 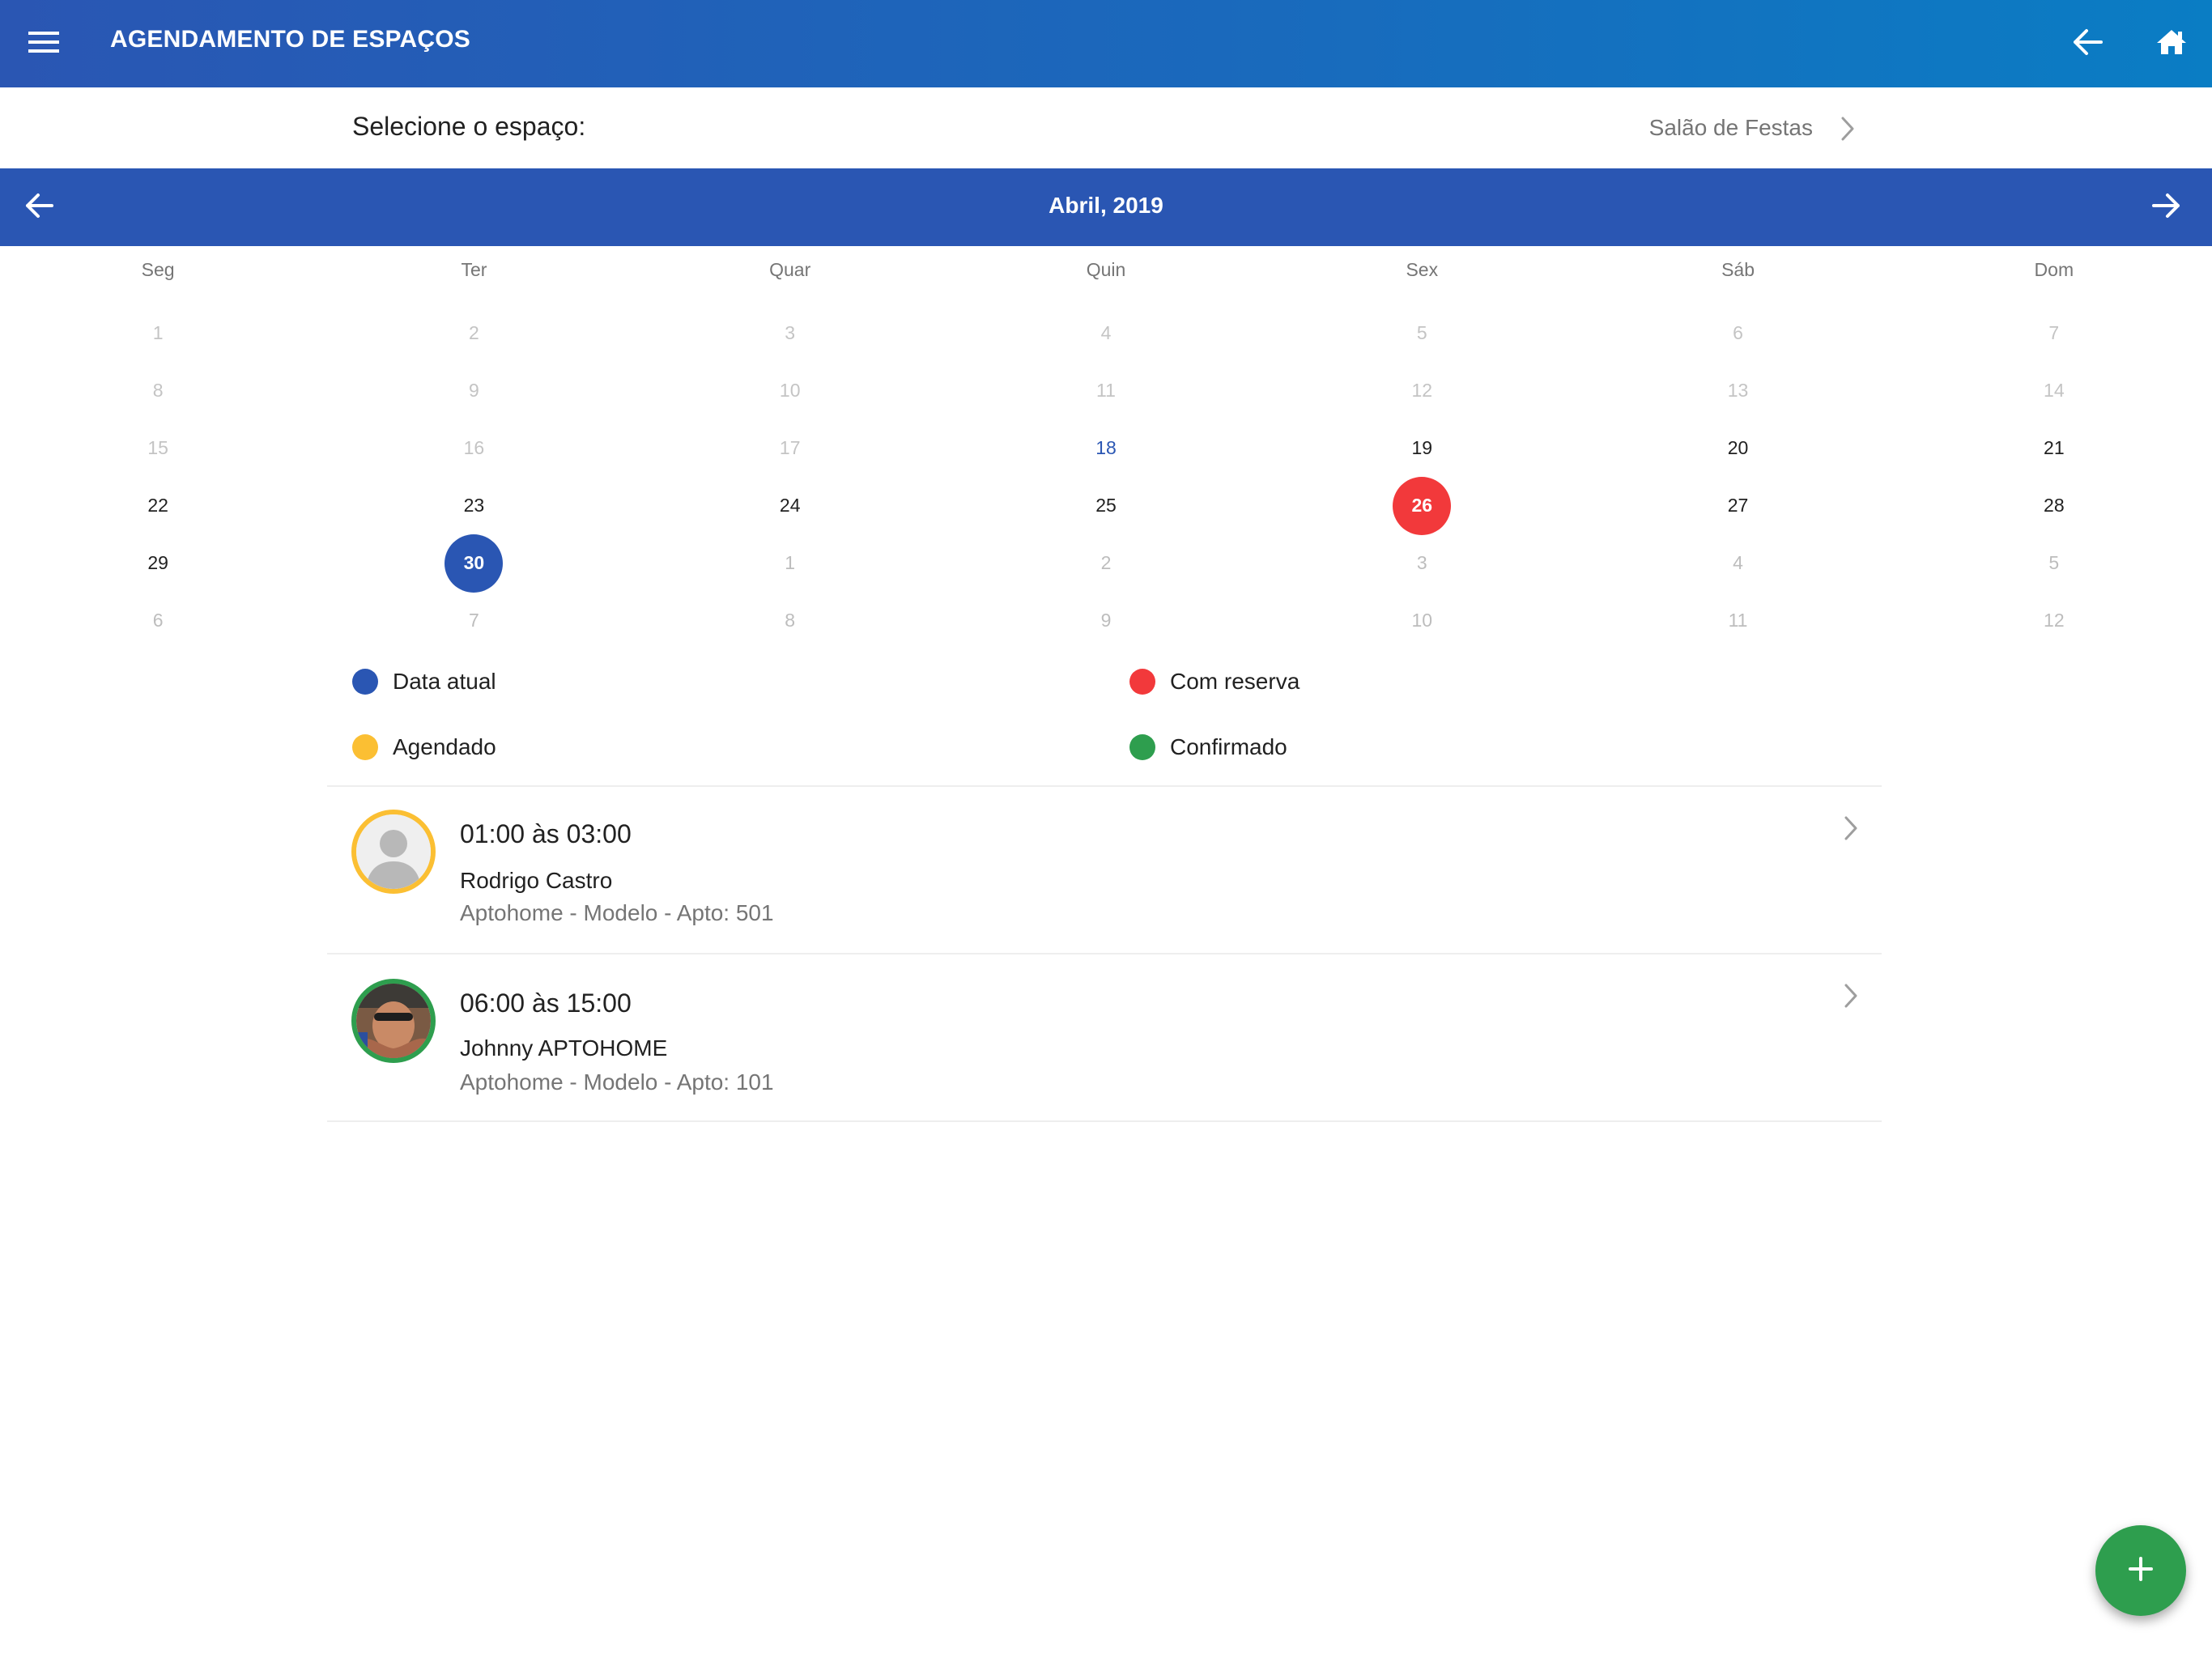 I want to click on calendar-day-cell: 28, so click(x=2054, y=505).